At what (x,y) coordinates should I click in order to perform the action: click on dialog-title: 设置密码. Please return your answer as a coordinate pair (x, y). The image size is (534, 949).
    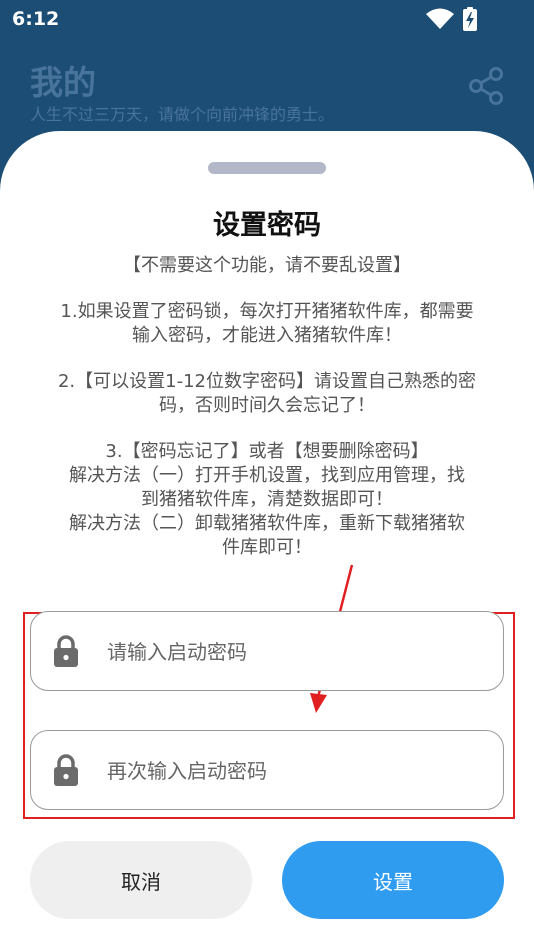
    Looking at the image, I should click on (267, 225).